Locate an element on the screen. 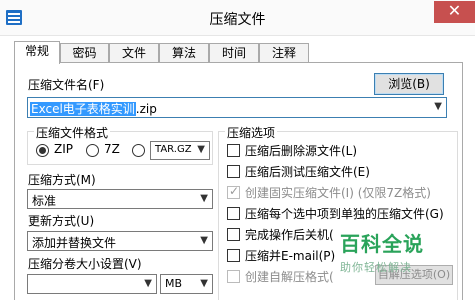 The width and height of the screenshot is (475, 300). separate-archives-checkbox is located at coordinates (233, 213).